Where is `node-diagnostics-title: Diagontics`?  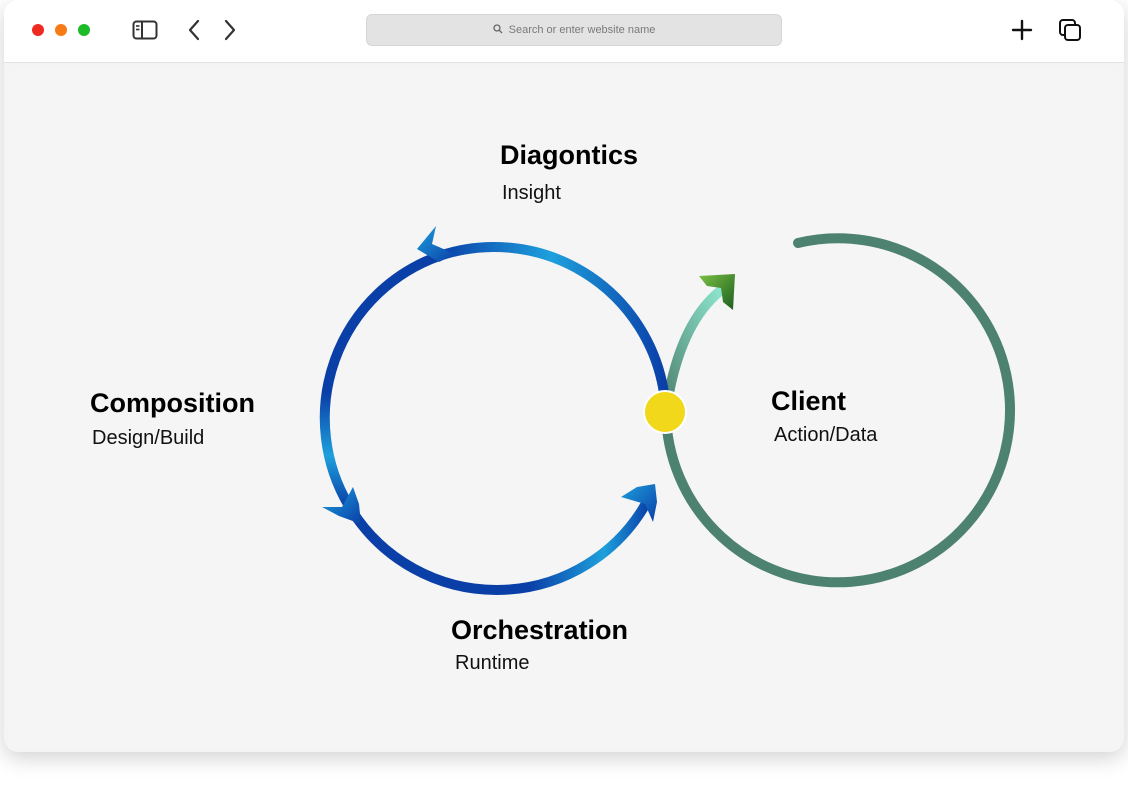 node-diagnostics-title: Diagontics is located at coordinates (569, 155).